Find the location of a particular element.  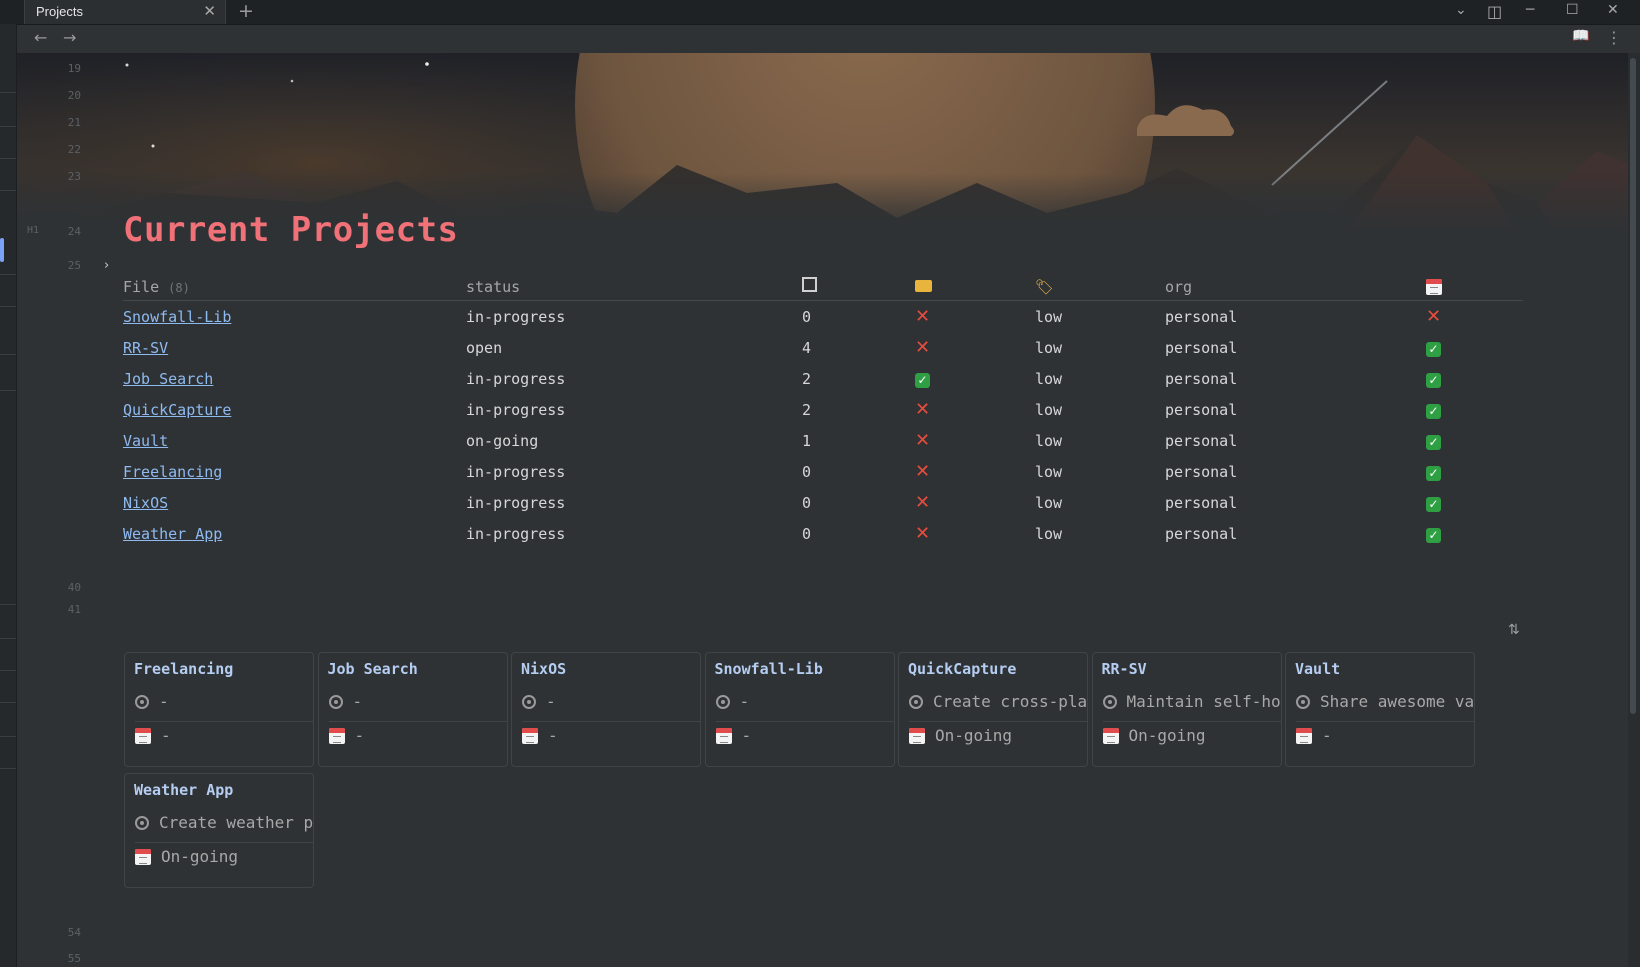

column-header-ticket is located at coordinates (975, 287).